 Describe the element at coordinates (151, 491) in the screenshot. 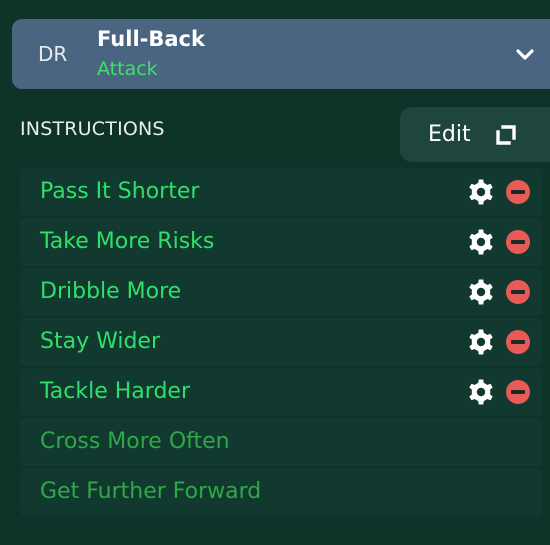

I see `instruction-label: Get Further Forward` at that location.